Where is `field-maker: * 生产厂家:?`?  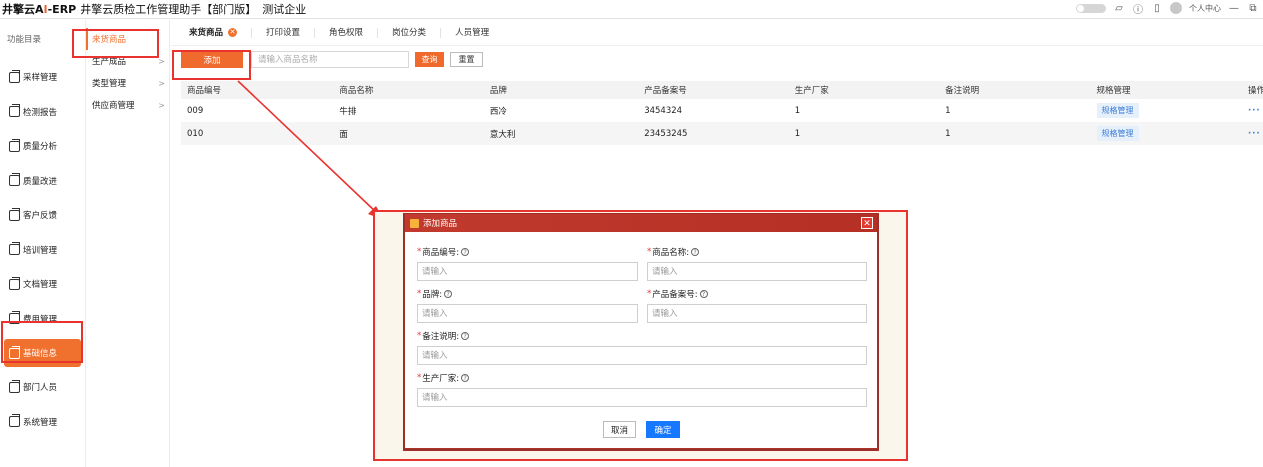 field-maker: * 生产厂家:? is located at coordinates (642, 389).